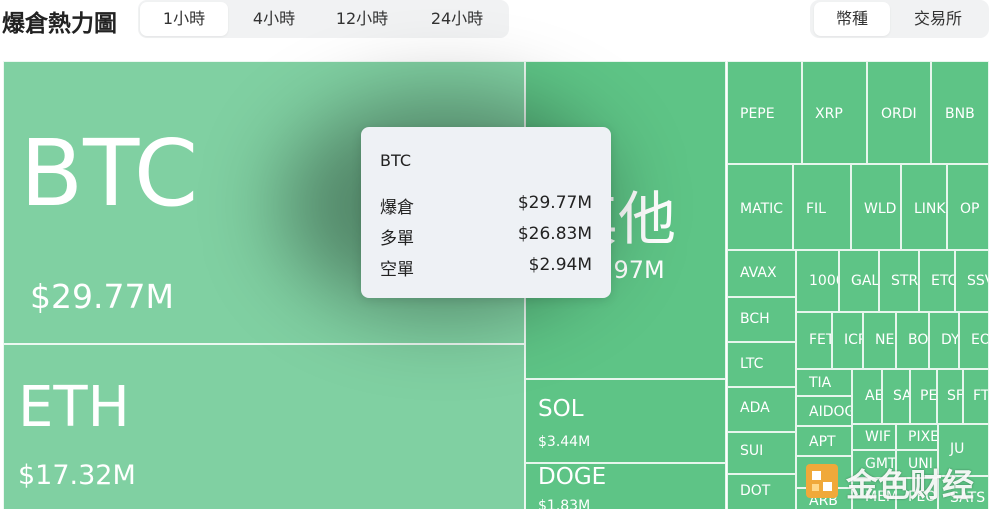 This screenshot has height=509, width=989. I want to click on tile-name: ETH, so click(74, 407).